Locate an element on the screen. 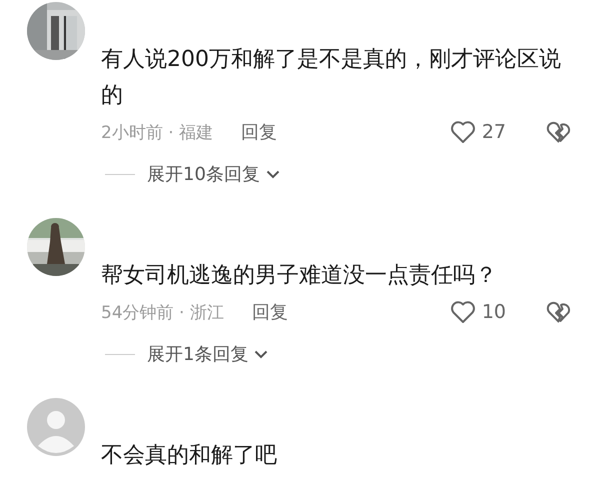 The image size is (600, 479). expand-replies-button: 展开10条回复 is located at coordinates (213, 174).